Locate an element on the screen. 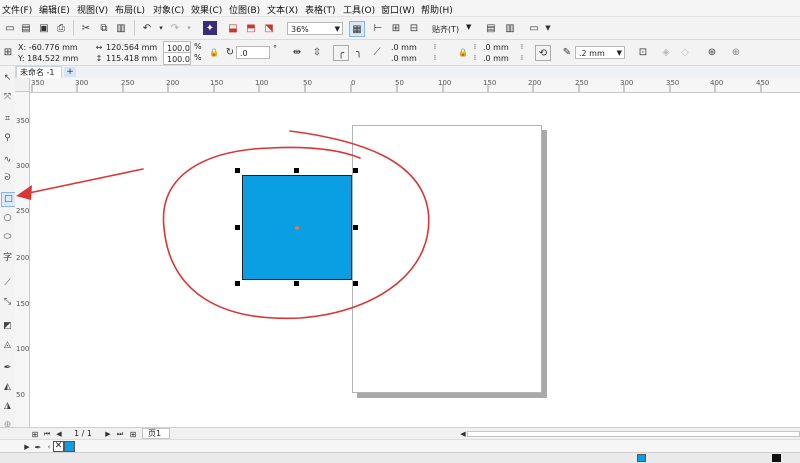 Image resolution: width=800 pixels, height=463 pixels. scallop-corner-icon: ╮ is located at coordinates (359, 52).